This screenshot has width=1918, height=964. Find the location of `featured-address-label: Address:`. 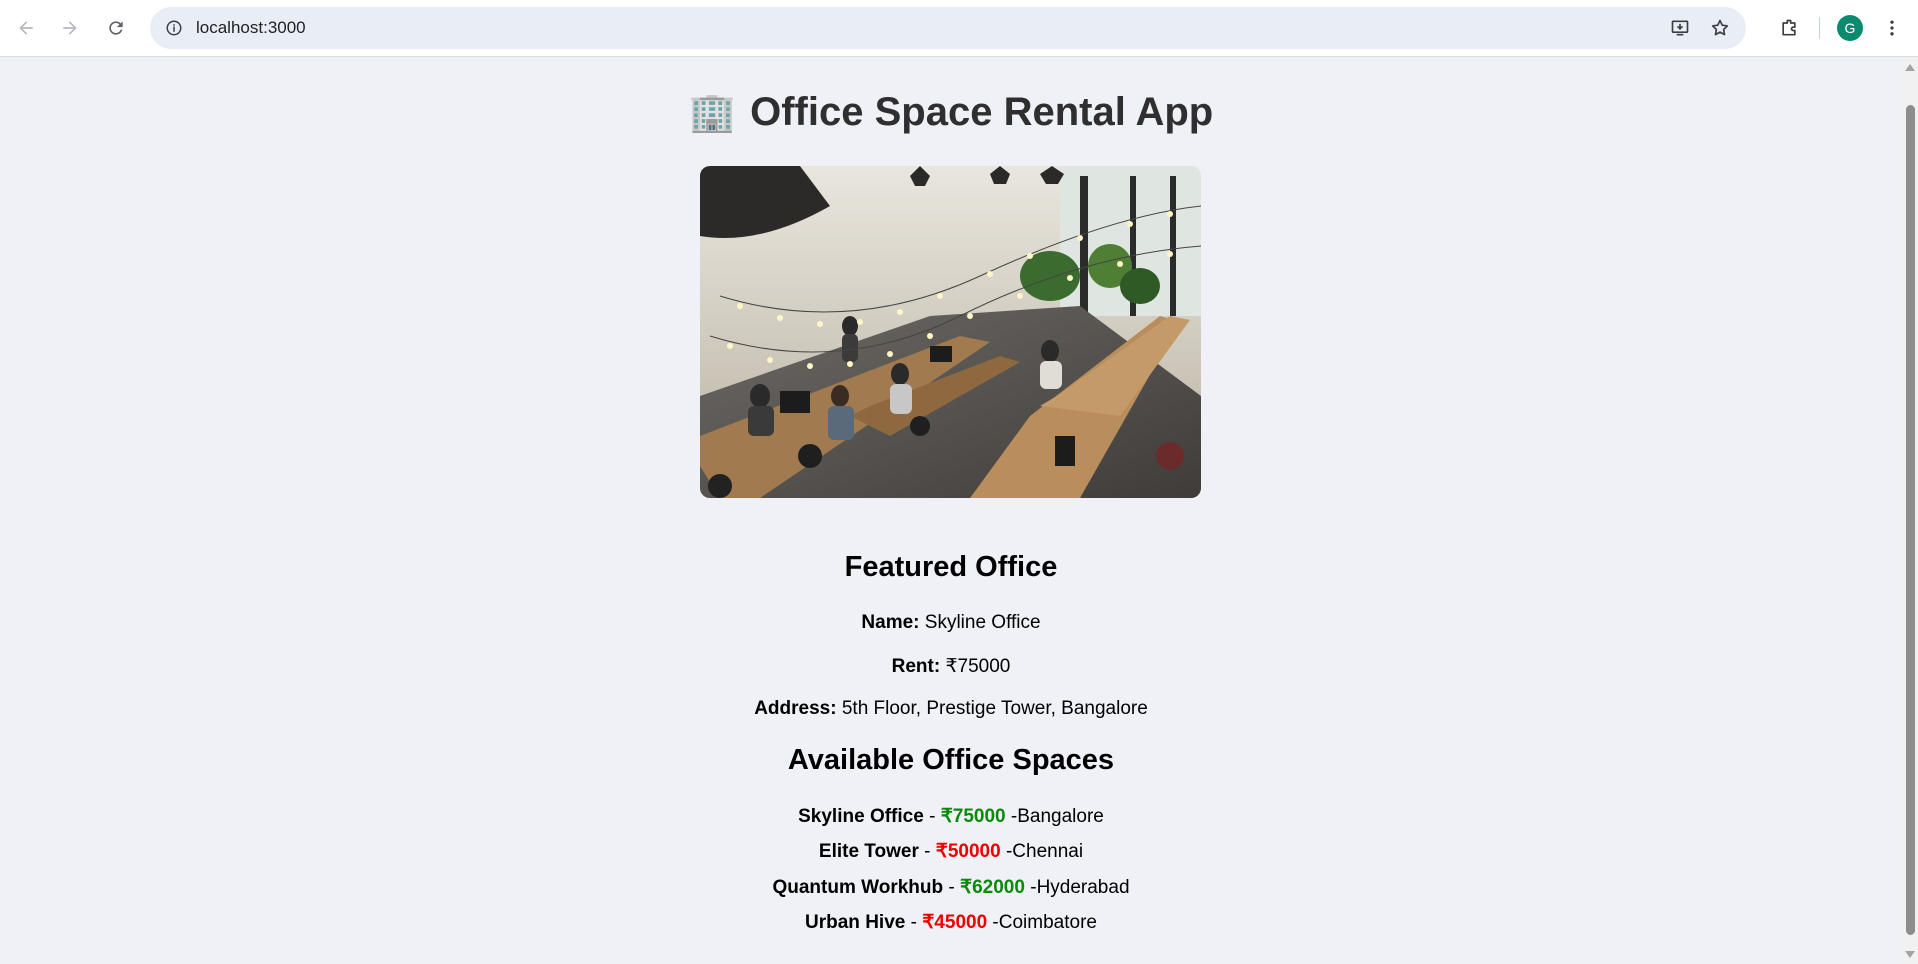

featured-address-label: Address: is located at coordinates (795, 708).